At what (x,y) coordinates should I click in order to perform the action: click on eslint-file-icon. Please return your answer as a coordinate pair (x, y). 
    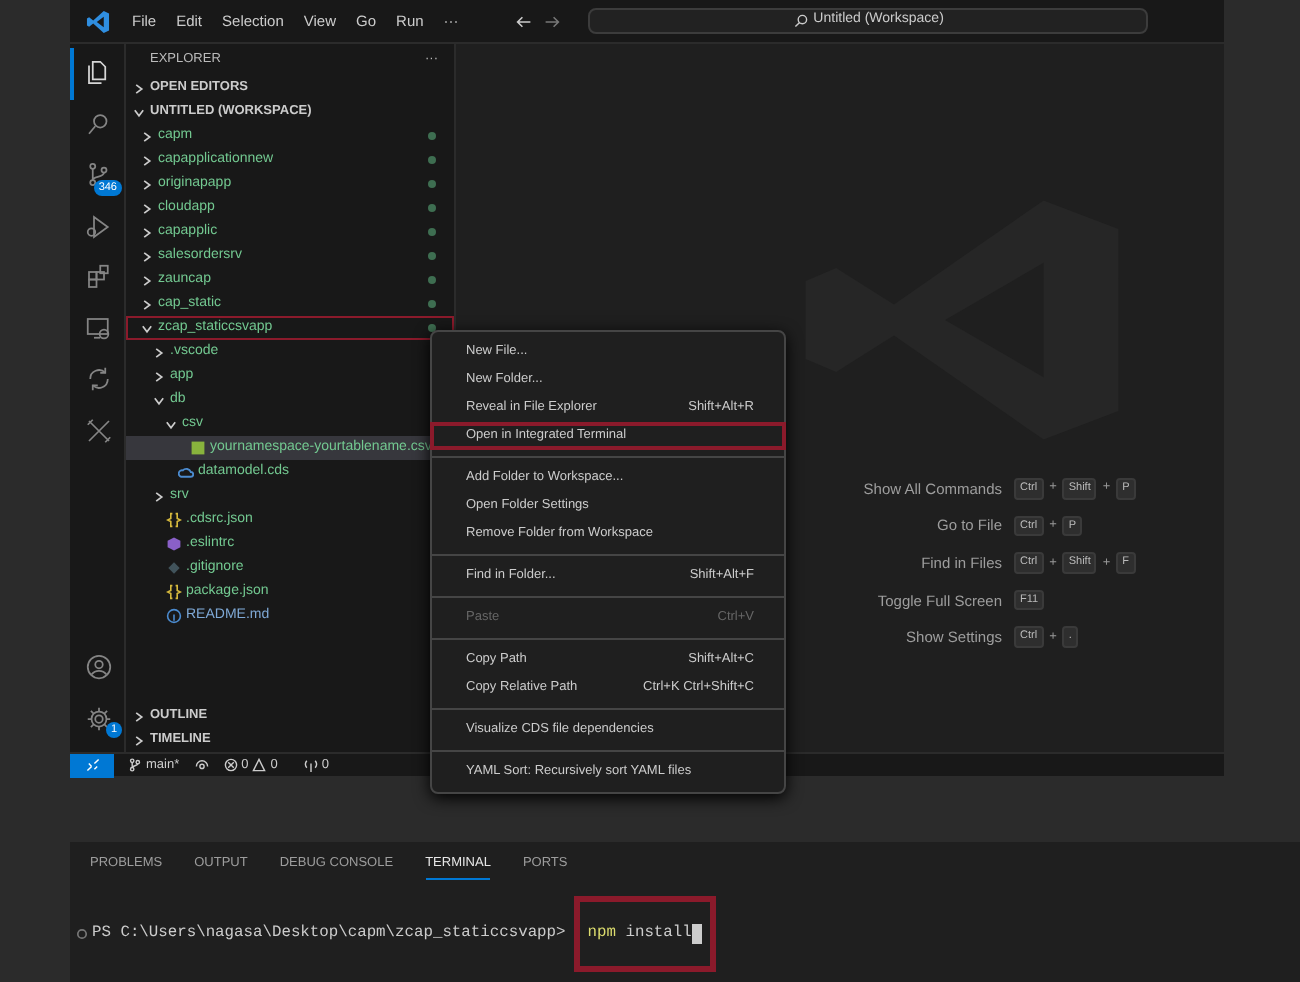
    Looking at the image, I should click on (174, 544).